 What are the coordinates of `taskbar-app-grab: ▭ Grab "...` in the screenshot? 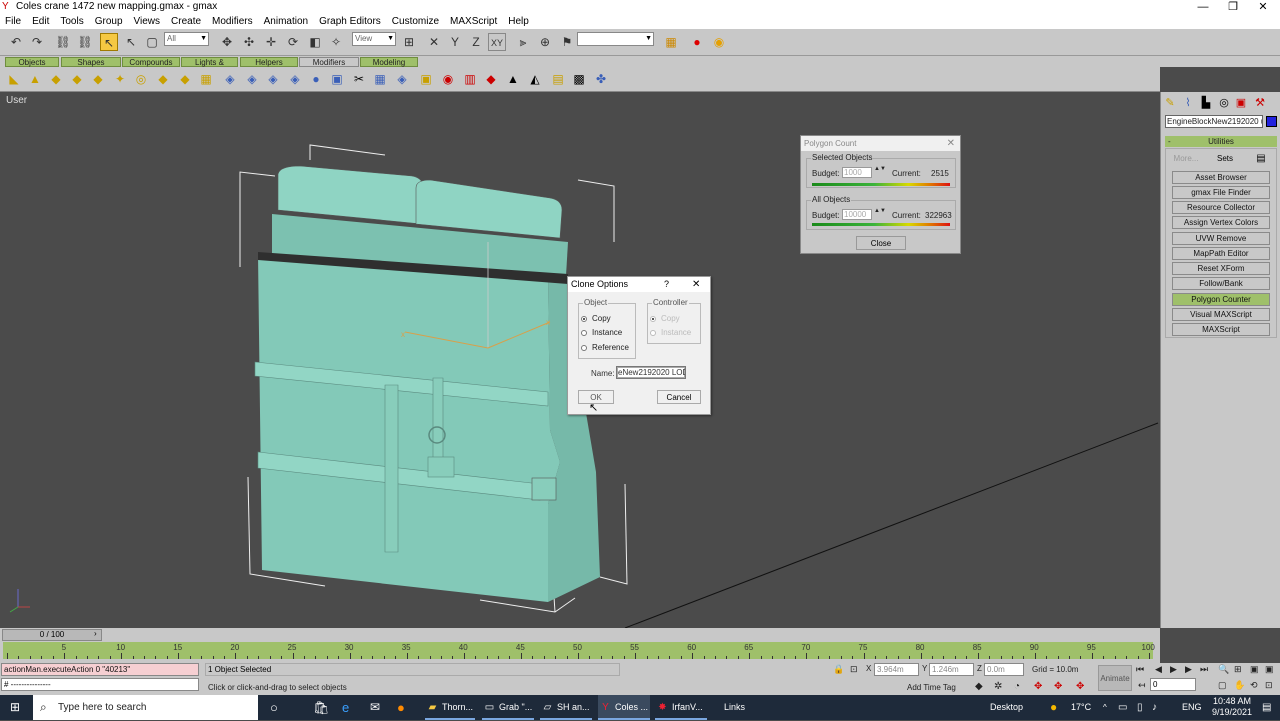 It's located at (508, 707).